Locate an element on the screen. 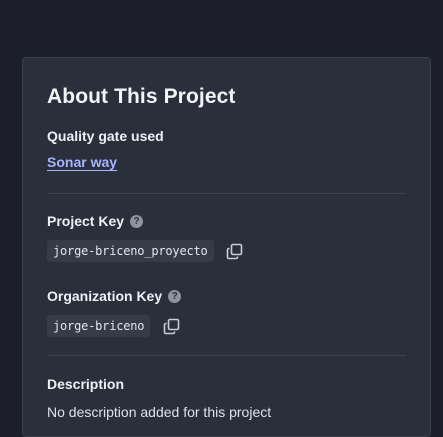 Image resolution: width=443 pixels, height=437 pixels. panel-title: About This Project is located at coordinates (141, 96).